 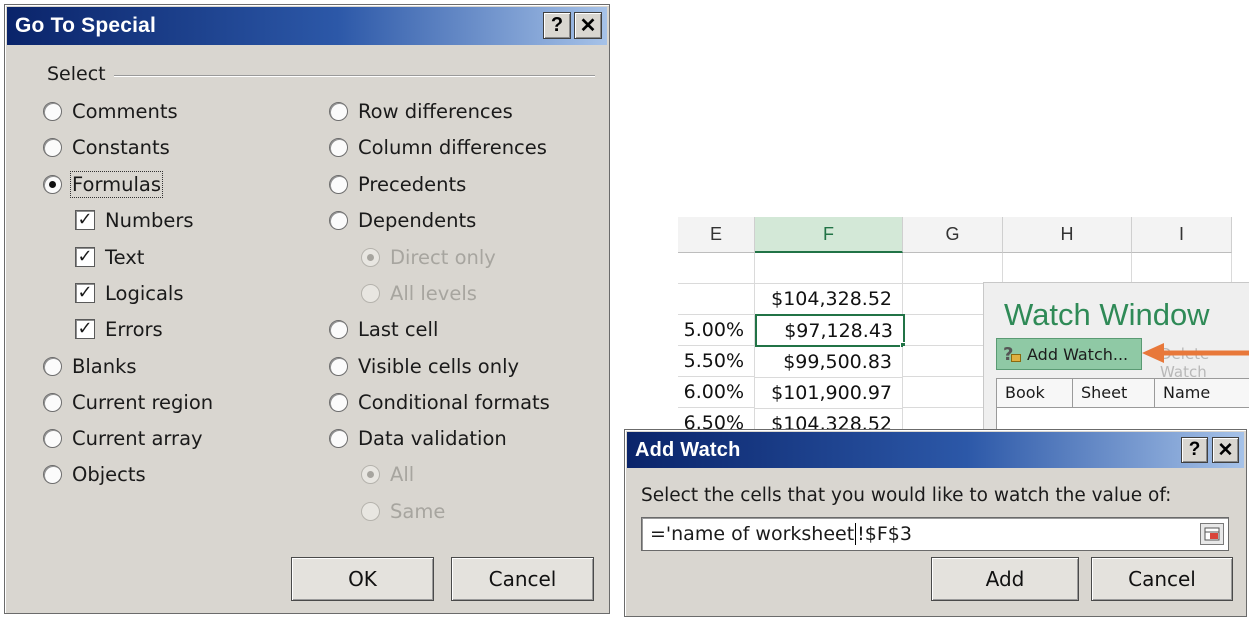 I want to click on option-label: Precedents, so click(x=412, y=184).